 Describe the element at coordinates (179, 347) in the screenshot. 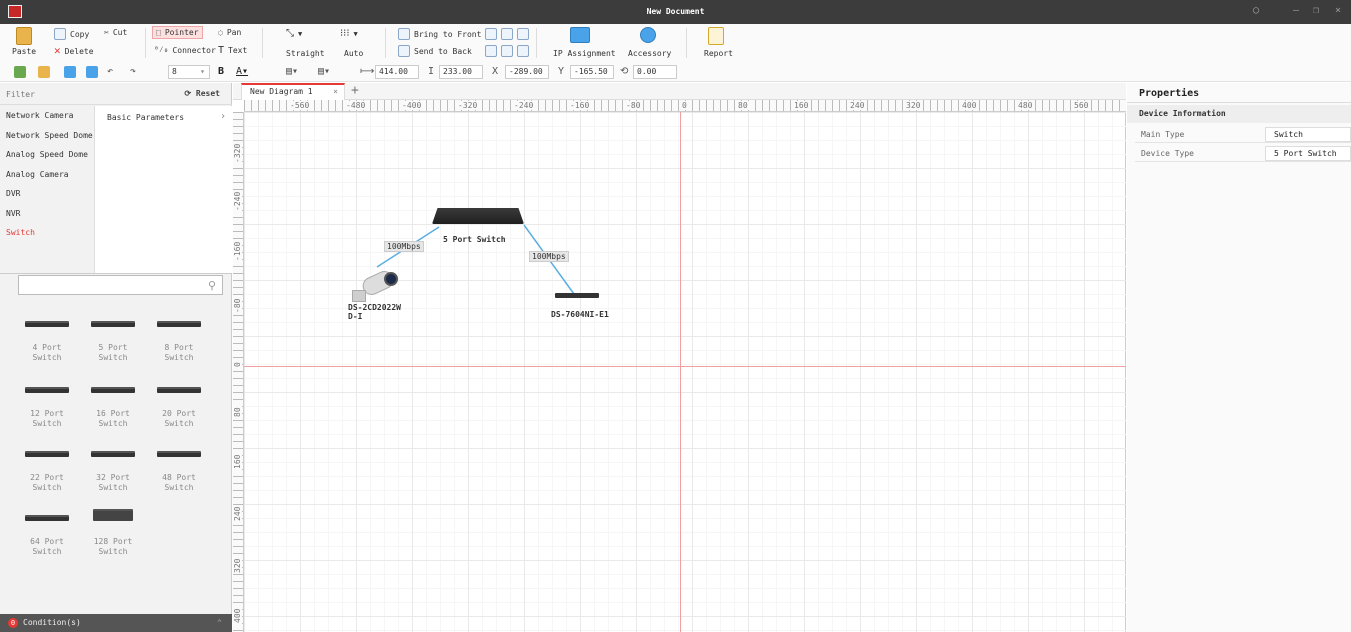

I see `device-label: 8 Port` at that location.